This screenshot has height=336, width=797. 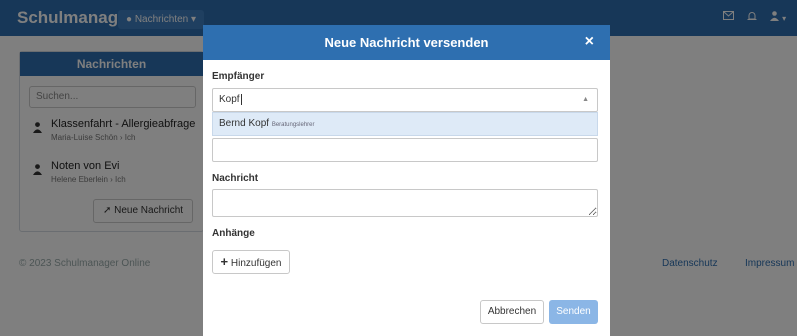 What do you see at coordinates (233, 233) in the screenshot?
I see `attachments-label: Anhänge` at bounding box center [233, 233].